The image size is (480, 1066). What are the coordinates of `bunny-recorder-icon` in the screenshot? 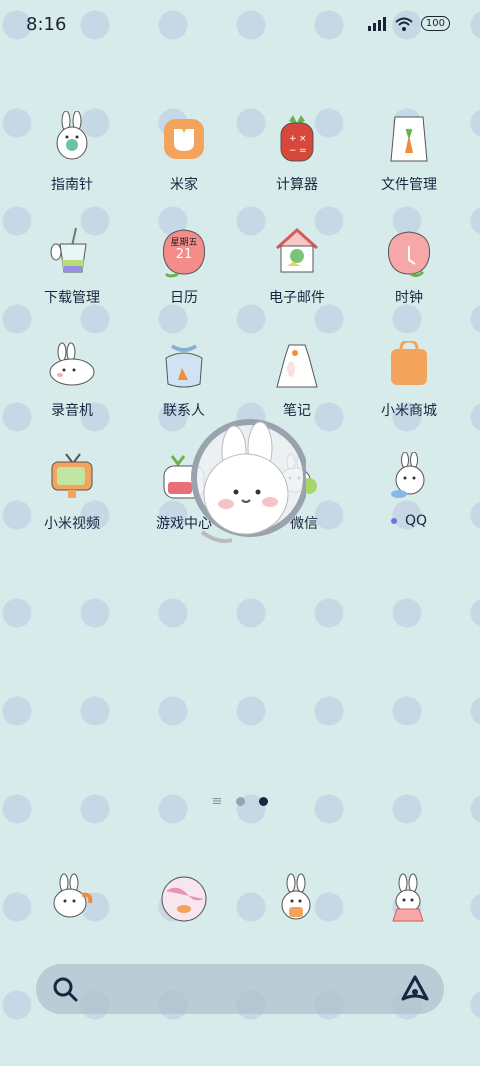 It's located at (72, 365).